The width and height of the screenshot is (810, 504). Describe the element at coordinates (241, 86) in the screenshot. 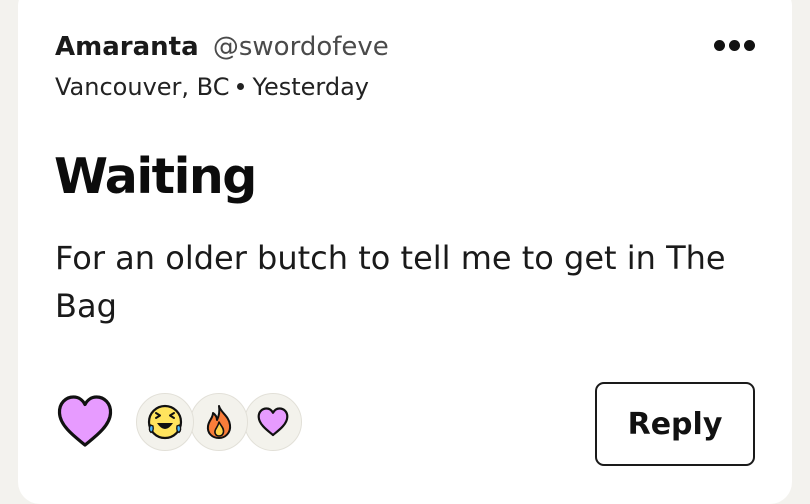

I see `separator-dot` at that location.